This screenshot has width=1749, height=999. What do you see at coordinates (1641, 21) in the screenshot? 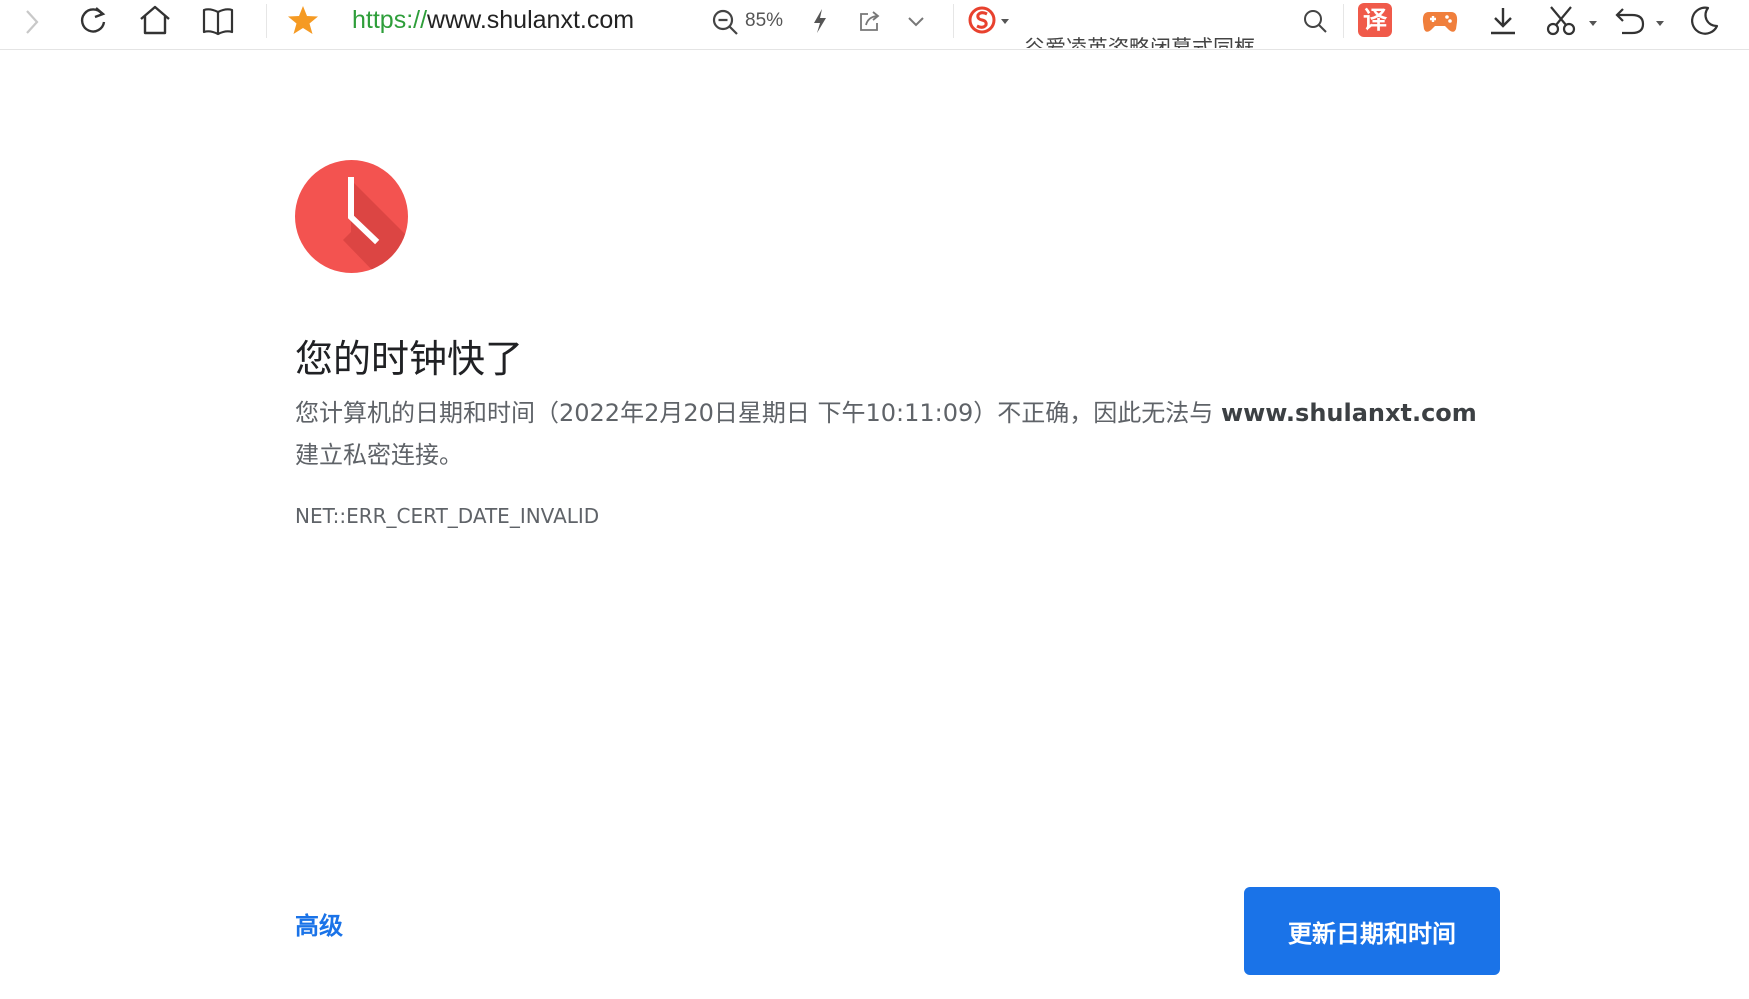
I see `undo-icon` at bounding box center [1641, 21].